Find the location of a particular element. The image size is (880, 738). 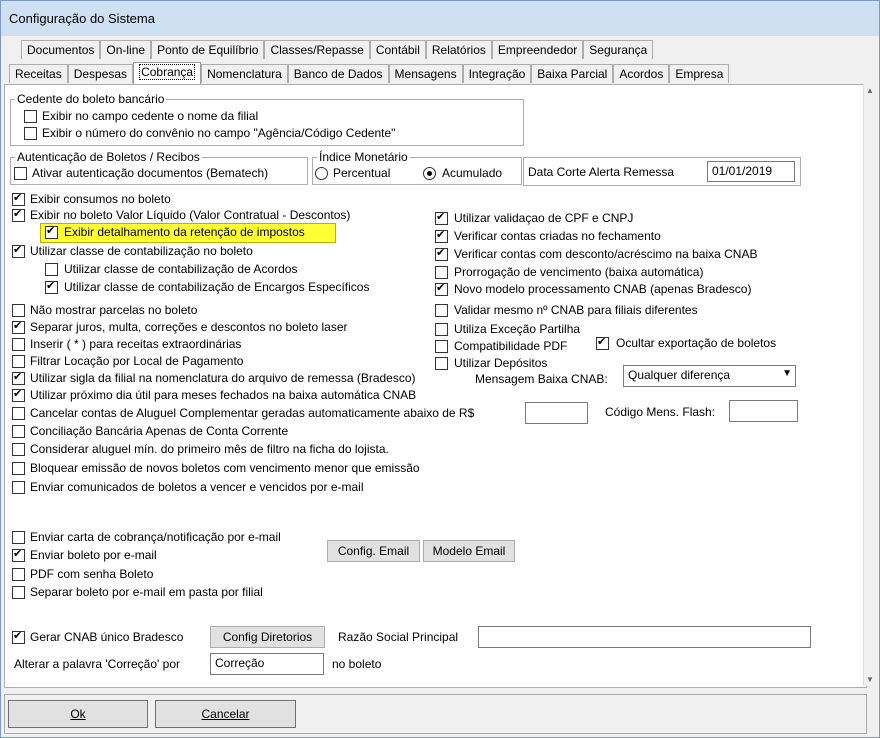

autenticacao-checkbox is located at coordinates (20, 173).